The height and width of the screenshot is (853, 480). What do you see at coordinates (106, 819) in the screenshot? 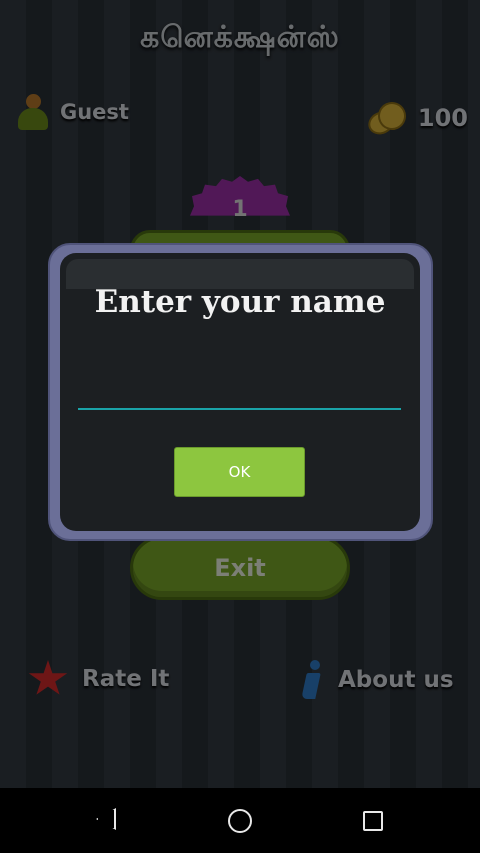
I see `back-icon` at bounding box center [106, 819].